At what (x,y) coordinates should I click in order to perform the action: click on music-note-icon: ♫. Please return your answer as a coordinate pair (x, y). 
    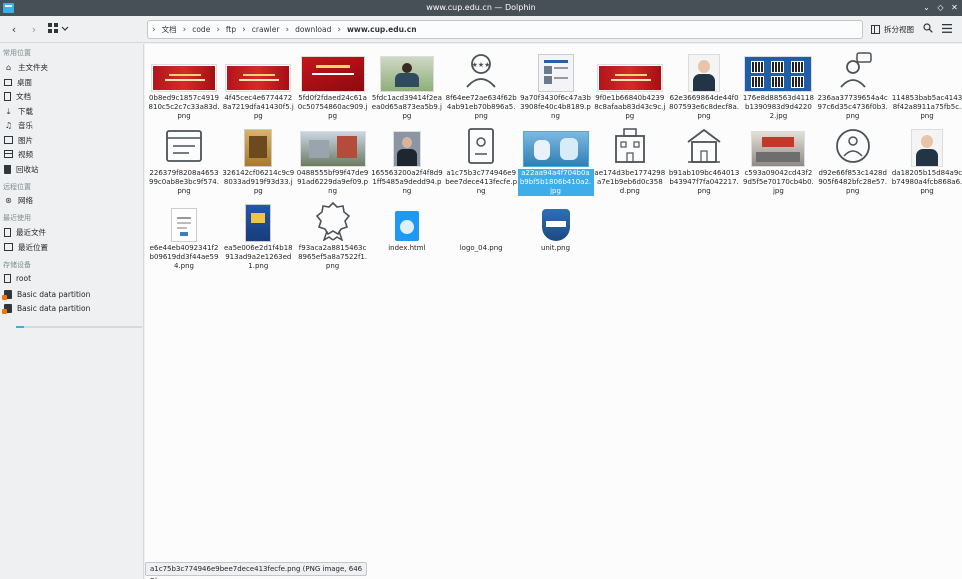
    Looking at the image, I should click on (8, 125).